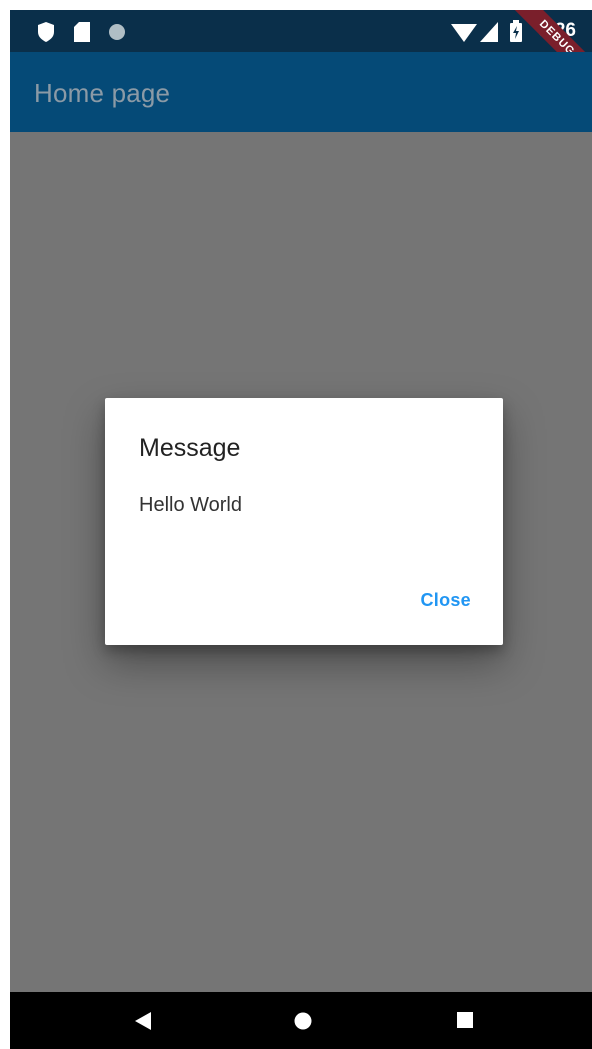  I want to click on navigation-bar, so click(301, 1020).